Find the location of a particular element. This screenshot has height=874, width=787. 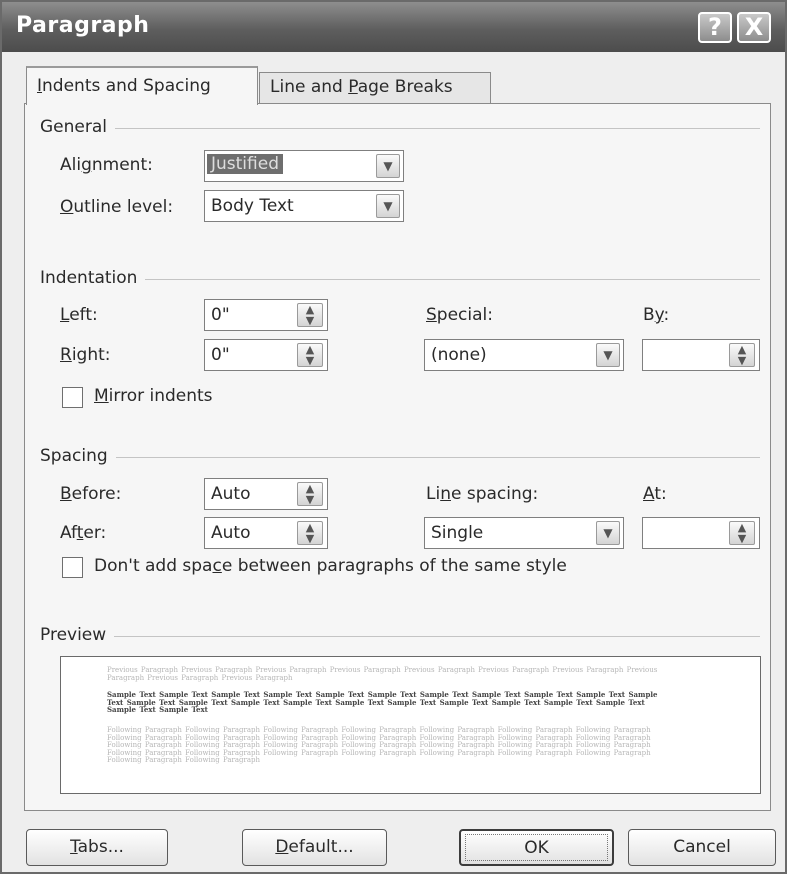

mirror-indents-checkbox is located at coordinates (72, 397).